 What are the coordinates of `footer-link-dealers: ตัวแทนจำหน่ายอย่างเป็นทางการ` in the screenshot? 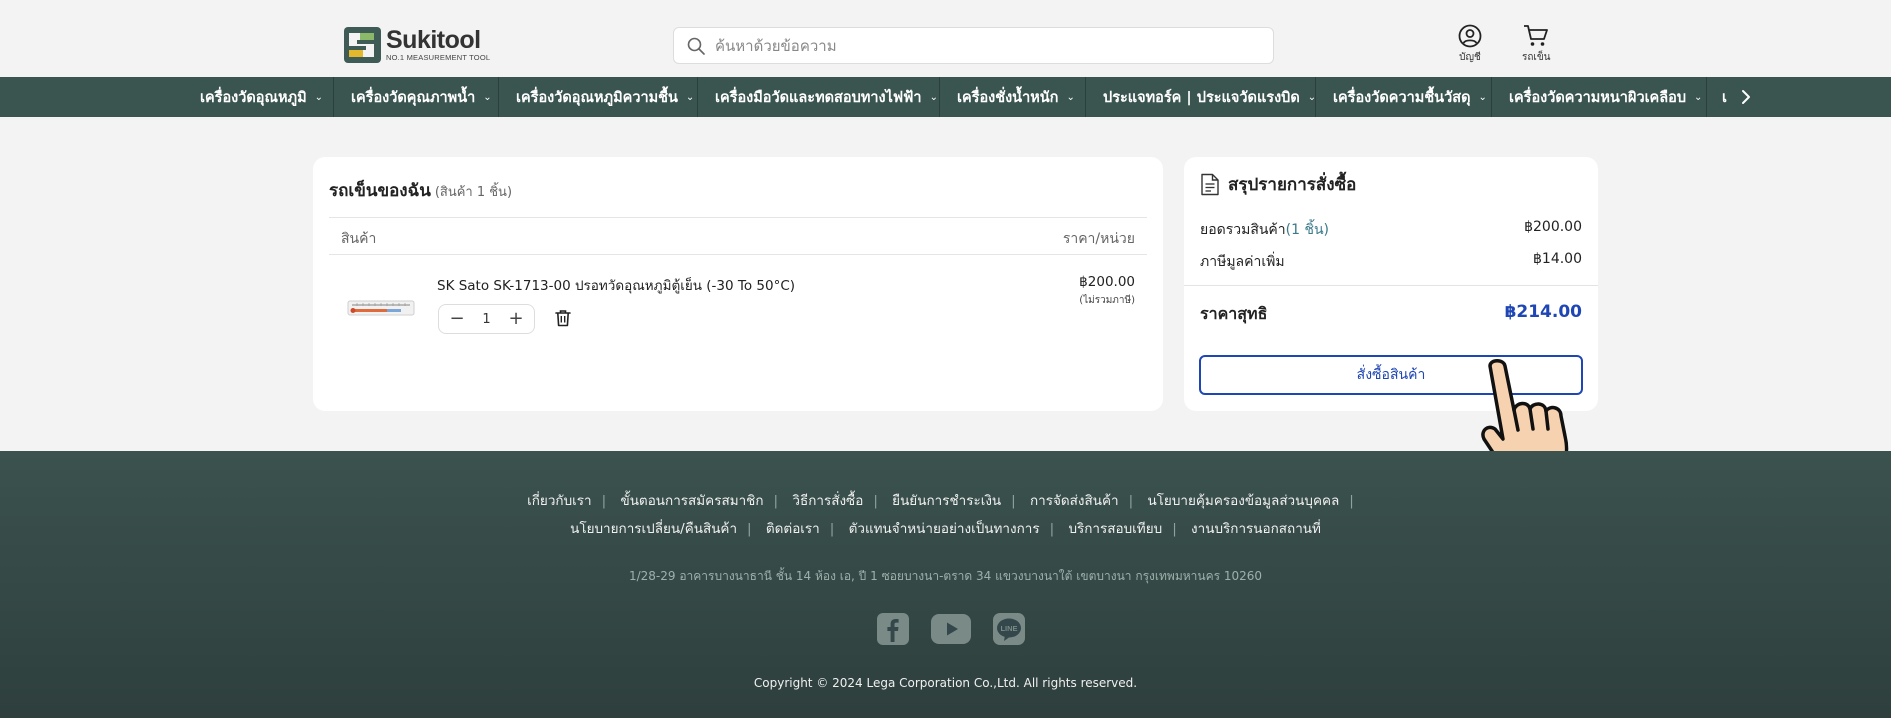 It's located at (944, 529).